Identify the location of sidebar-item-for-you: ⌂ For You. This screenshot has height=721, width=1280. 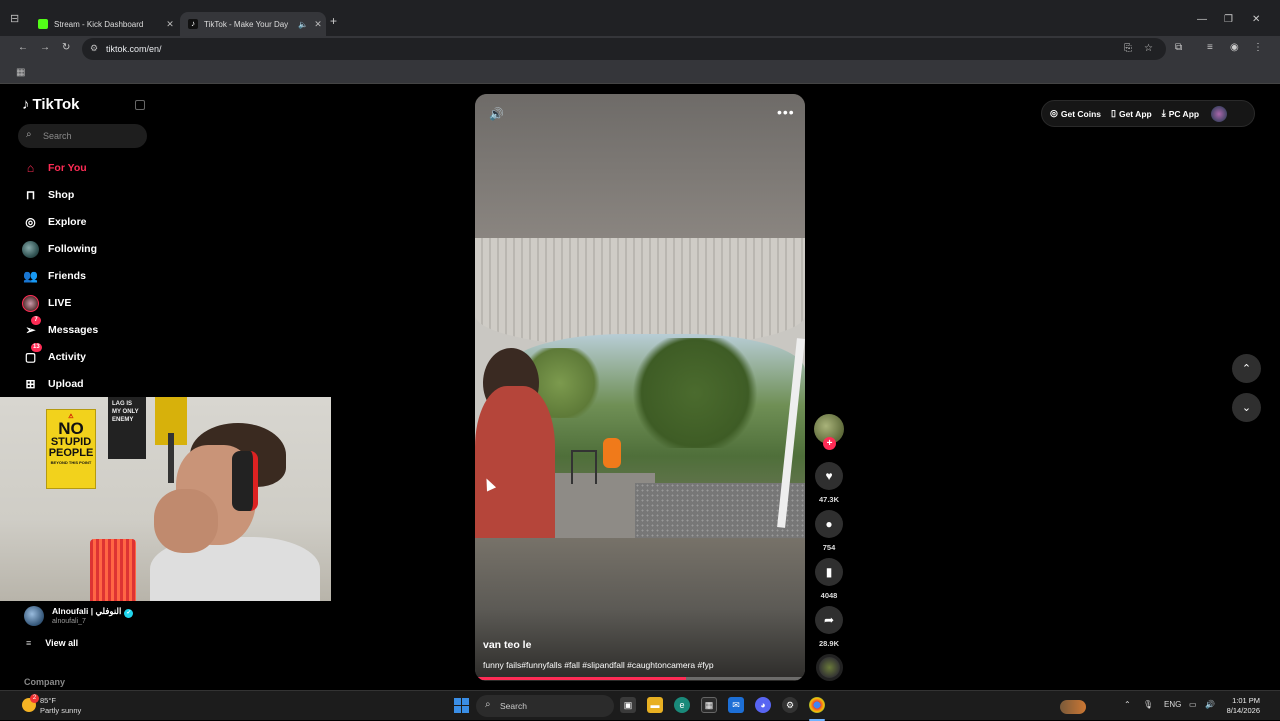
(97, 168).